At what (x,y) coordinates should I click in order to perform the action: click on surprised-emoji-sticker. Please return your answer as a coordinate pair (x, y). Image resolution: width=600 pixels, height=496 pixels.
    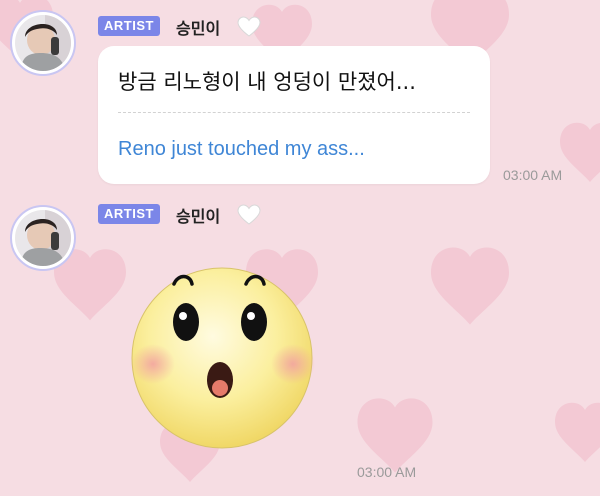
    Looking at the image, I should click on (228, 362).